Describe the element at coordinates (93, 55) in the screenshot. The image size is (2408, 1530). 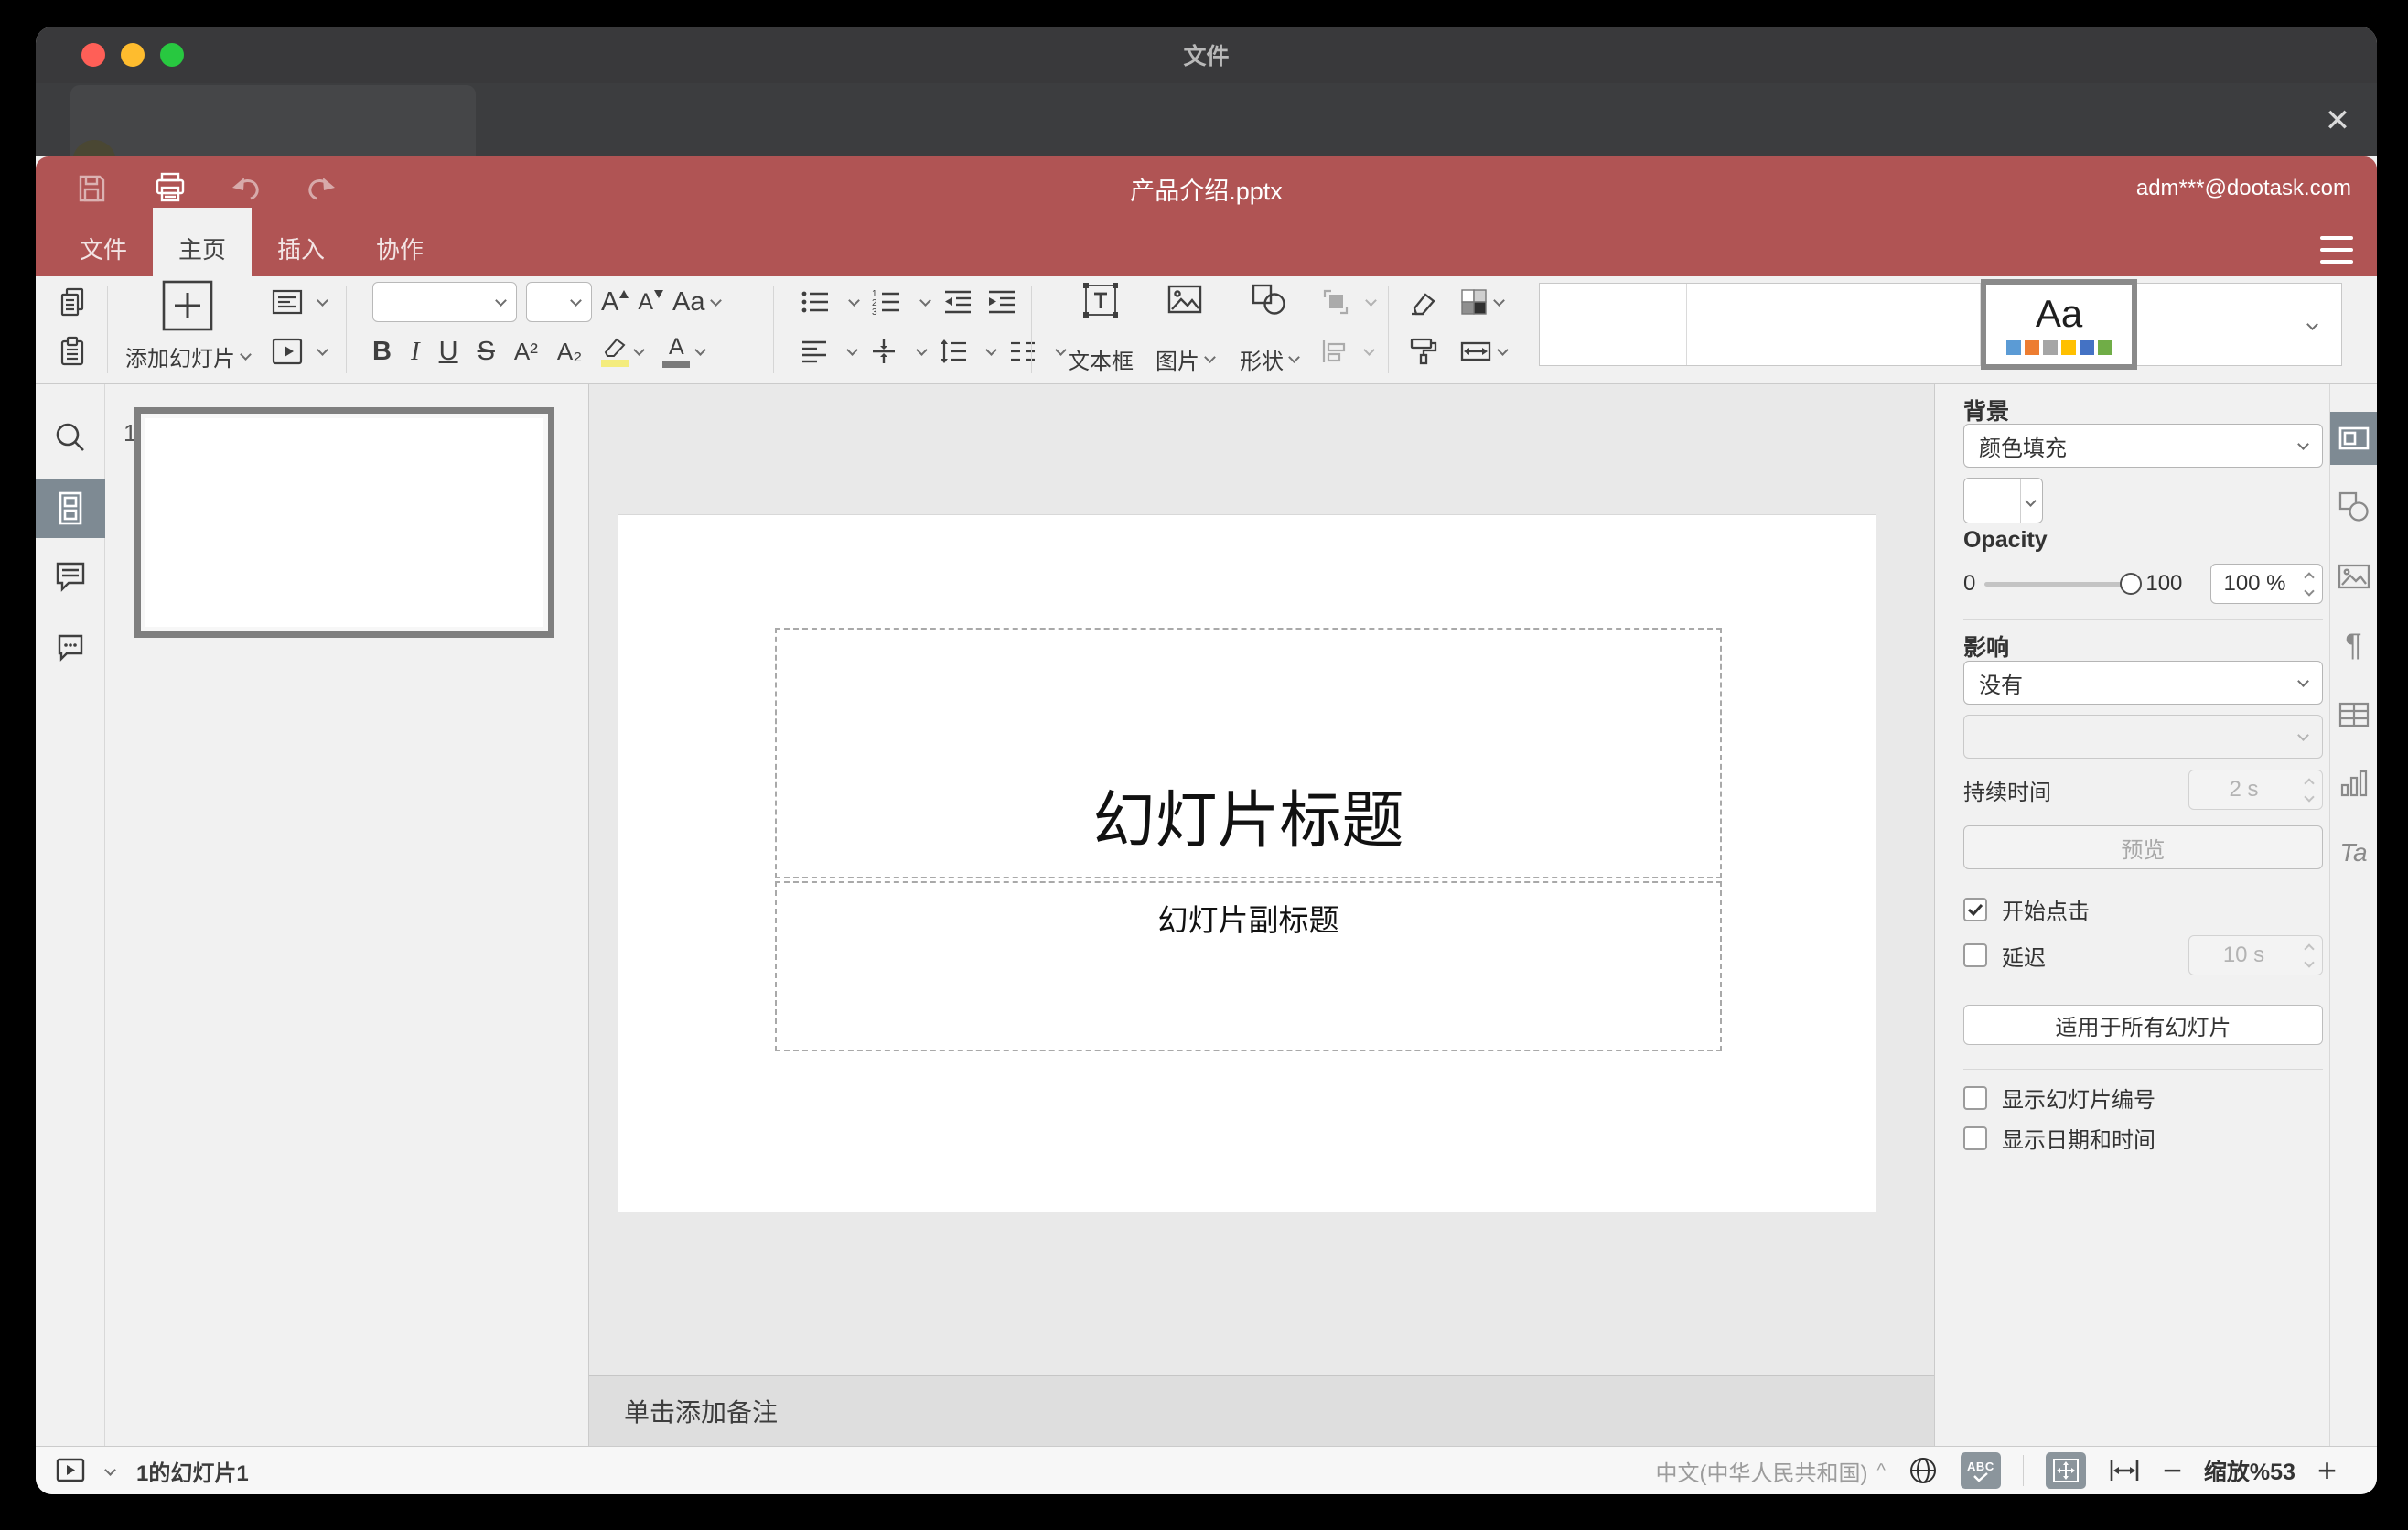
I see `close-window-button` at that location.